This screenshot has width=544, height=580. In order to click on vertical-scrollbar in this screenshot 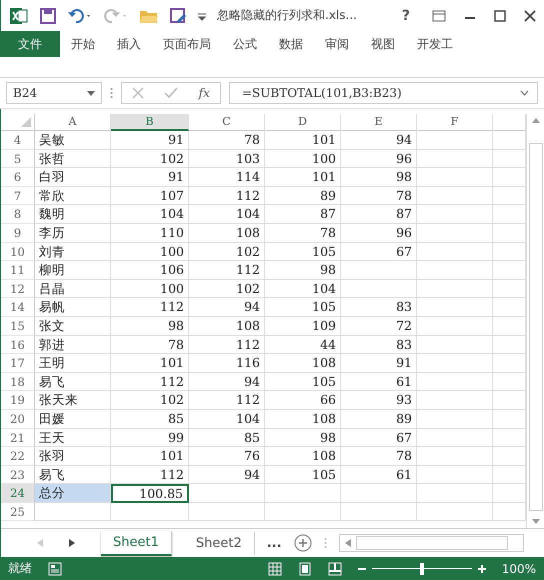, I will do `click(535, 321)`.